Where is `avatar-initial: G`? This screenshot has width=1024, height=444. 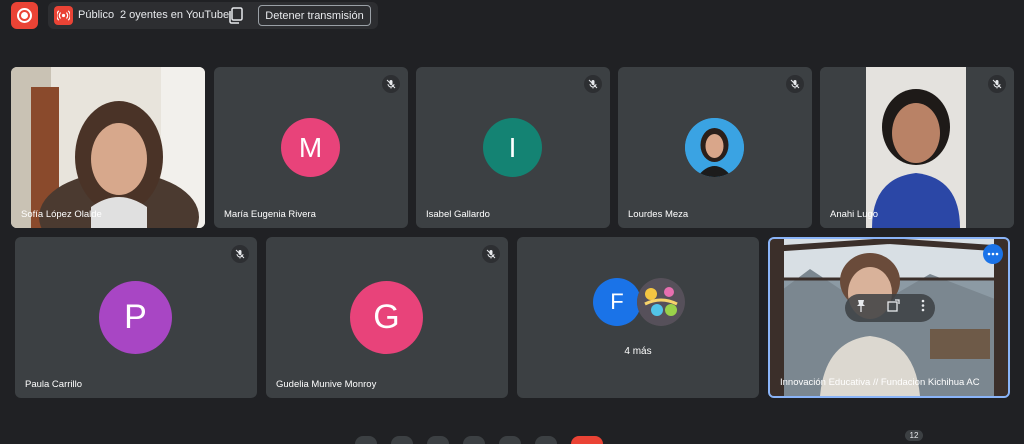
avatar-initial: G is located at coordinates (386, 317).